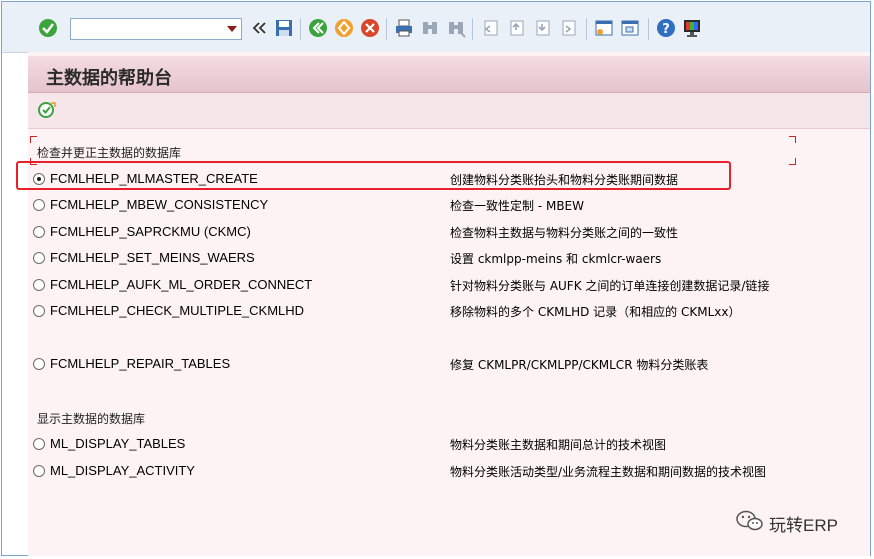 This screenshot has width=874, height=559. What do you see at coordinates (284, 28) in the screenshot?
I see `save-icon` at bounding box center [284, 28].